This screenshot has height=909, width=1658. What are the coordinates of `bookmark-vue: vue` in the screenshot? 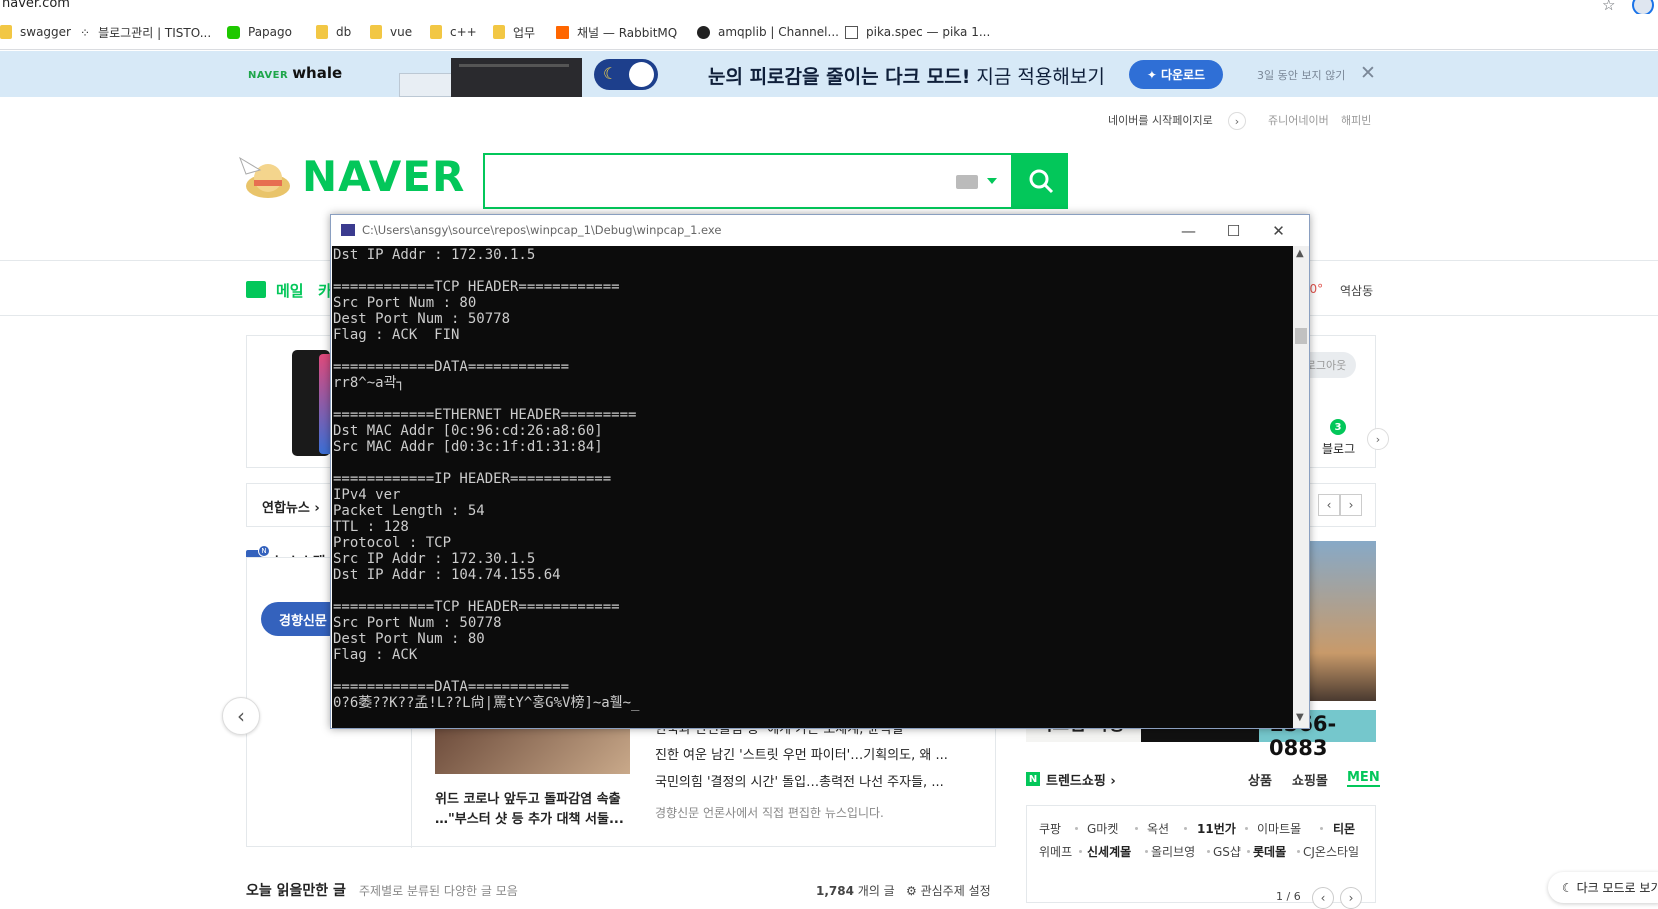 It's located at (391, 32).